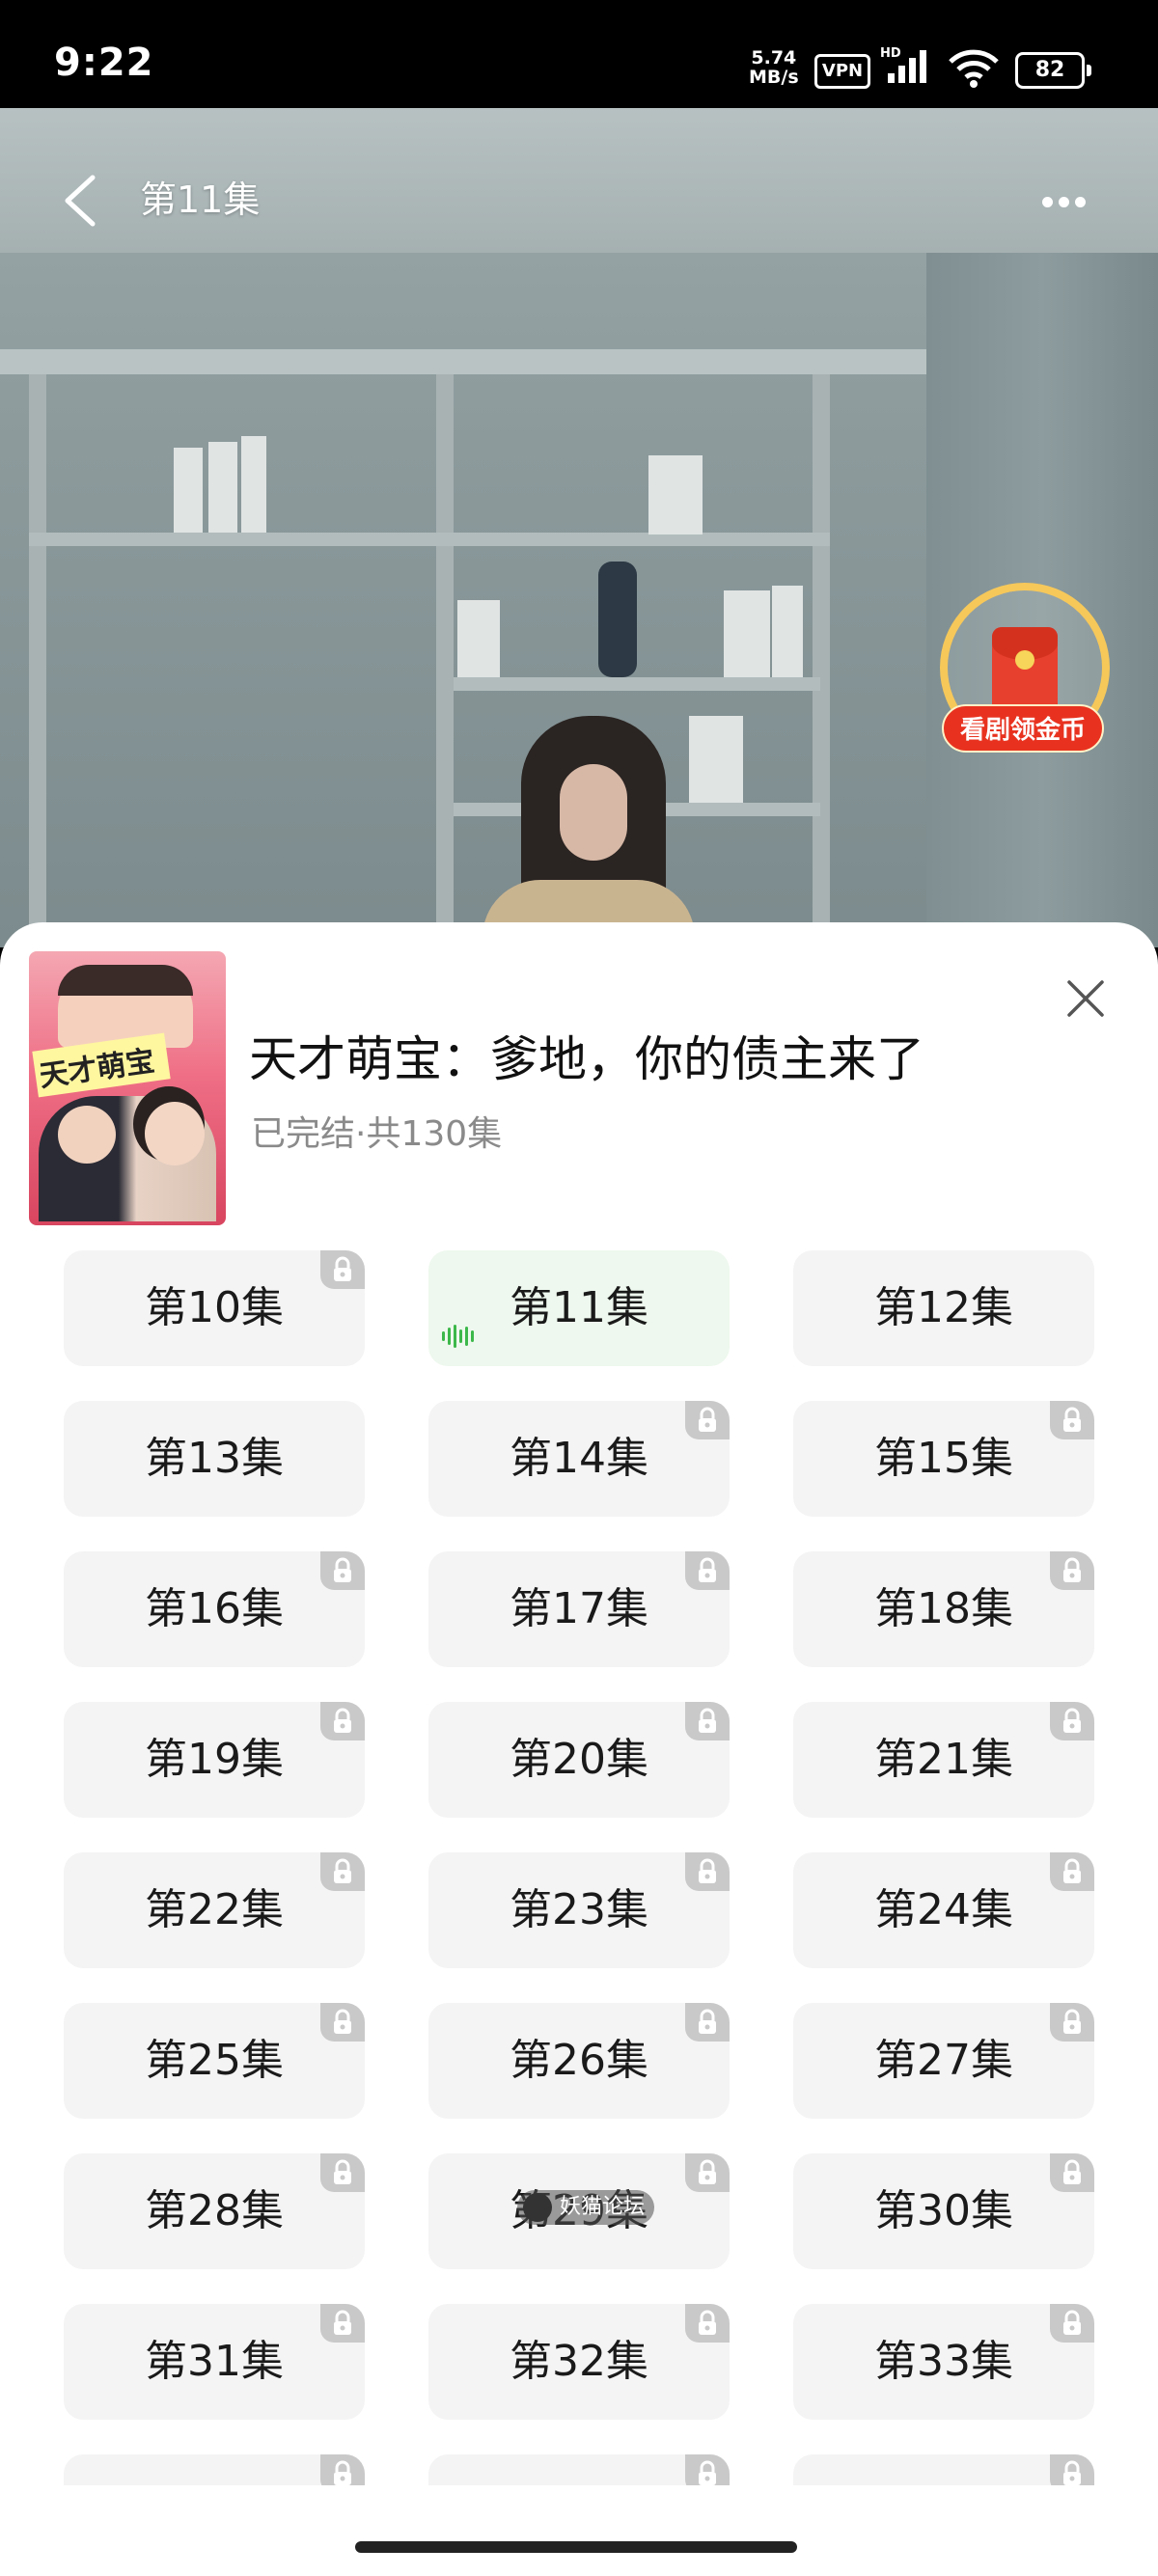 This screenshot has width=1158, height=2576. What do you see at coordinates (458, 1337) in the screenshot?
I see `playing-equalizer-icon` at bounding box center [458, 1337].